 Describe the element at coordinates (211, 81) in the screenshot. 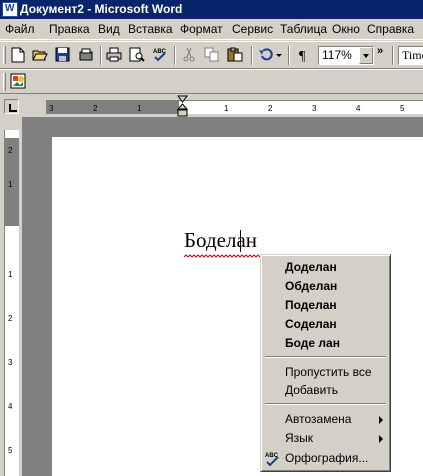

I see `secondary-toolbar` at that location.